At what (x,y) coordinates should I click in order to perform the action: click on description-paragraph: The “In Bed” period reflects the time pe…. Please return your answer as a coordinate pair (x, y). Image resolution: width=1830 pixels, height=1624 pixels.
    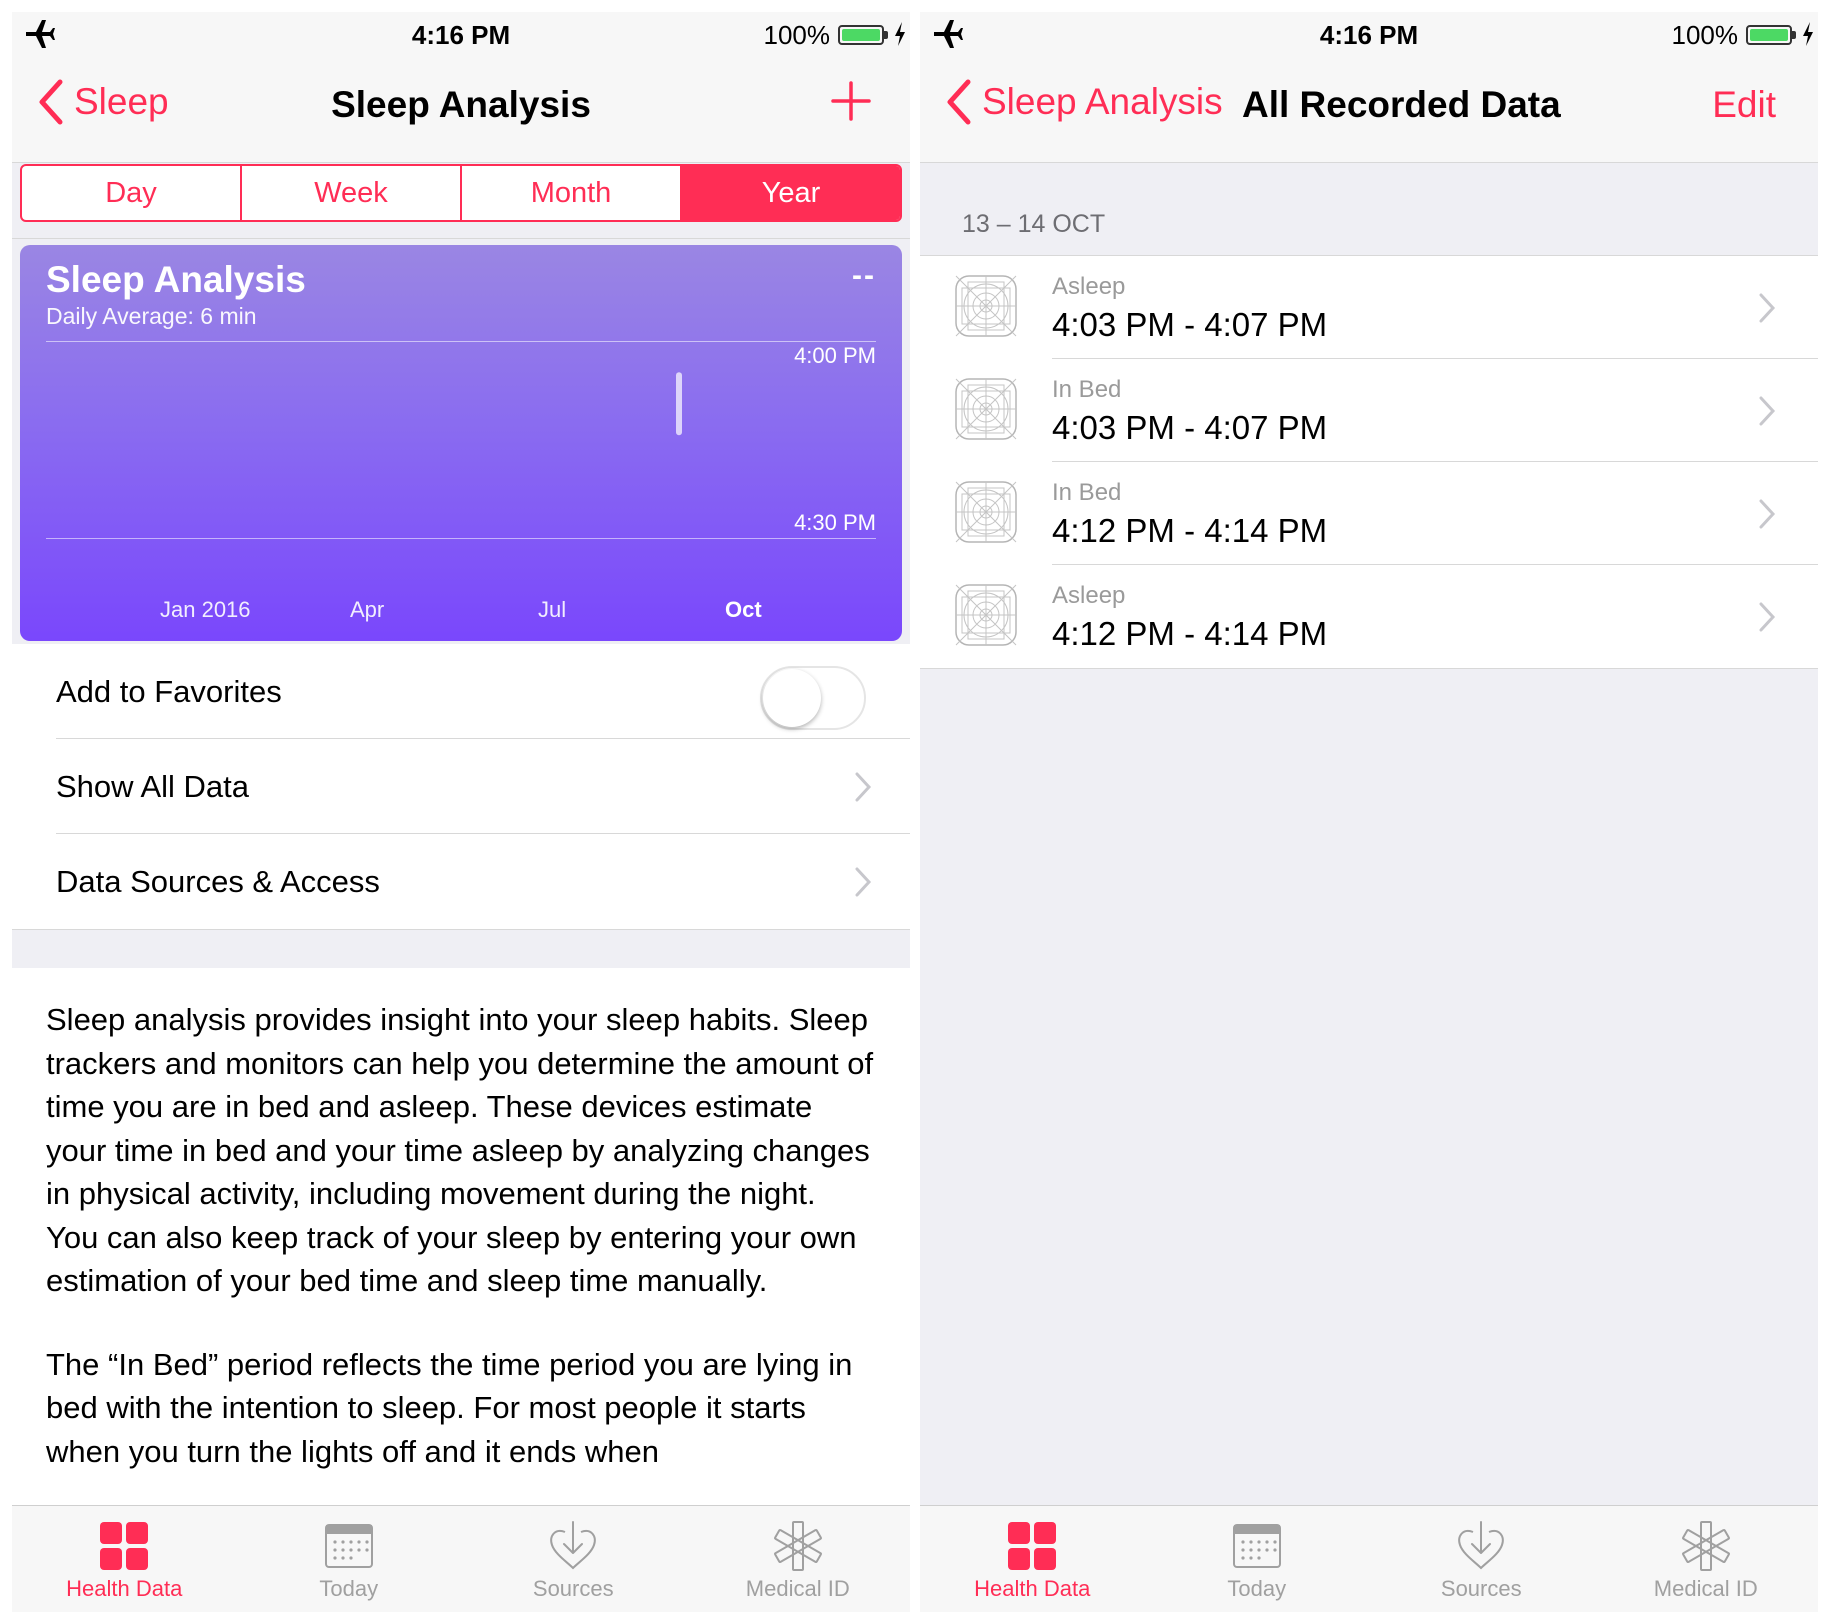
    Looking at the image, I should click on (449, 1407).